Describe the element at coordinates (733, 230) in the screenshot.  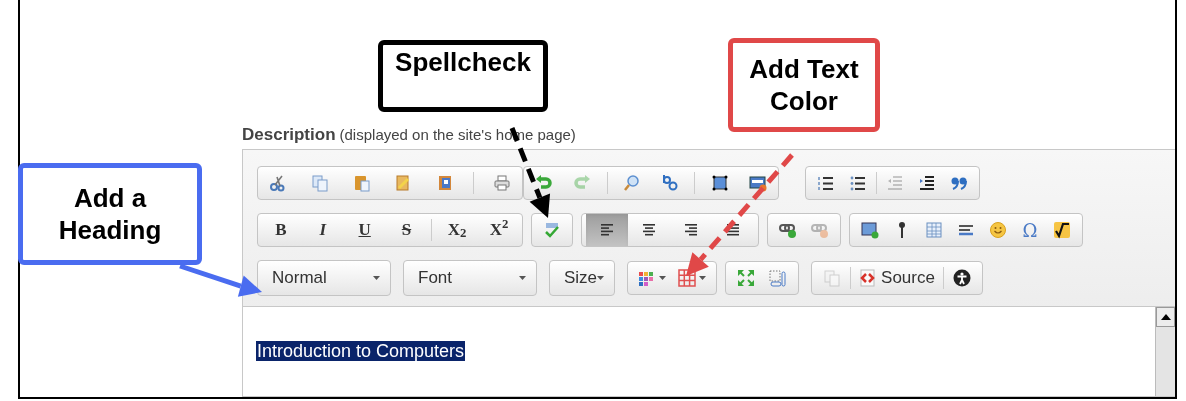
I see `justify-icon` at that location.